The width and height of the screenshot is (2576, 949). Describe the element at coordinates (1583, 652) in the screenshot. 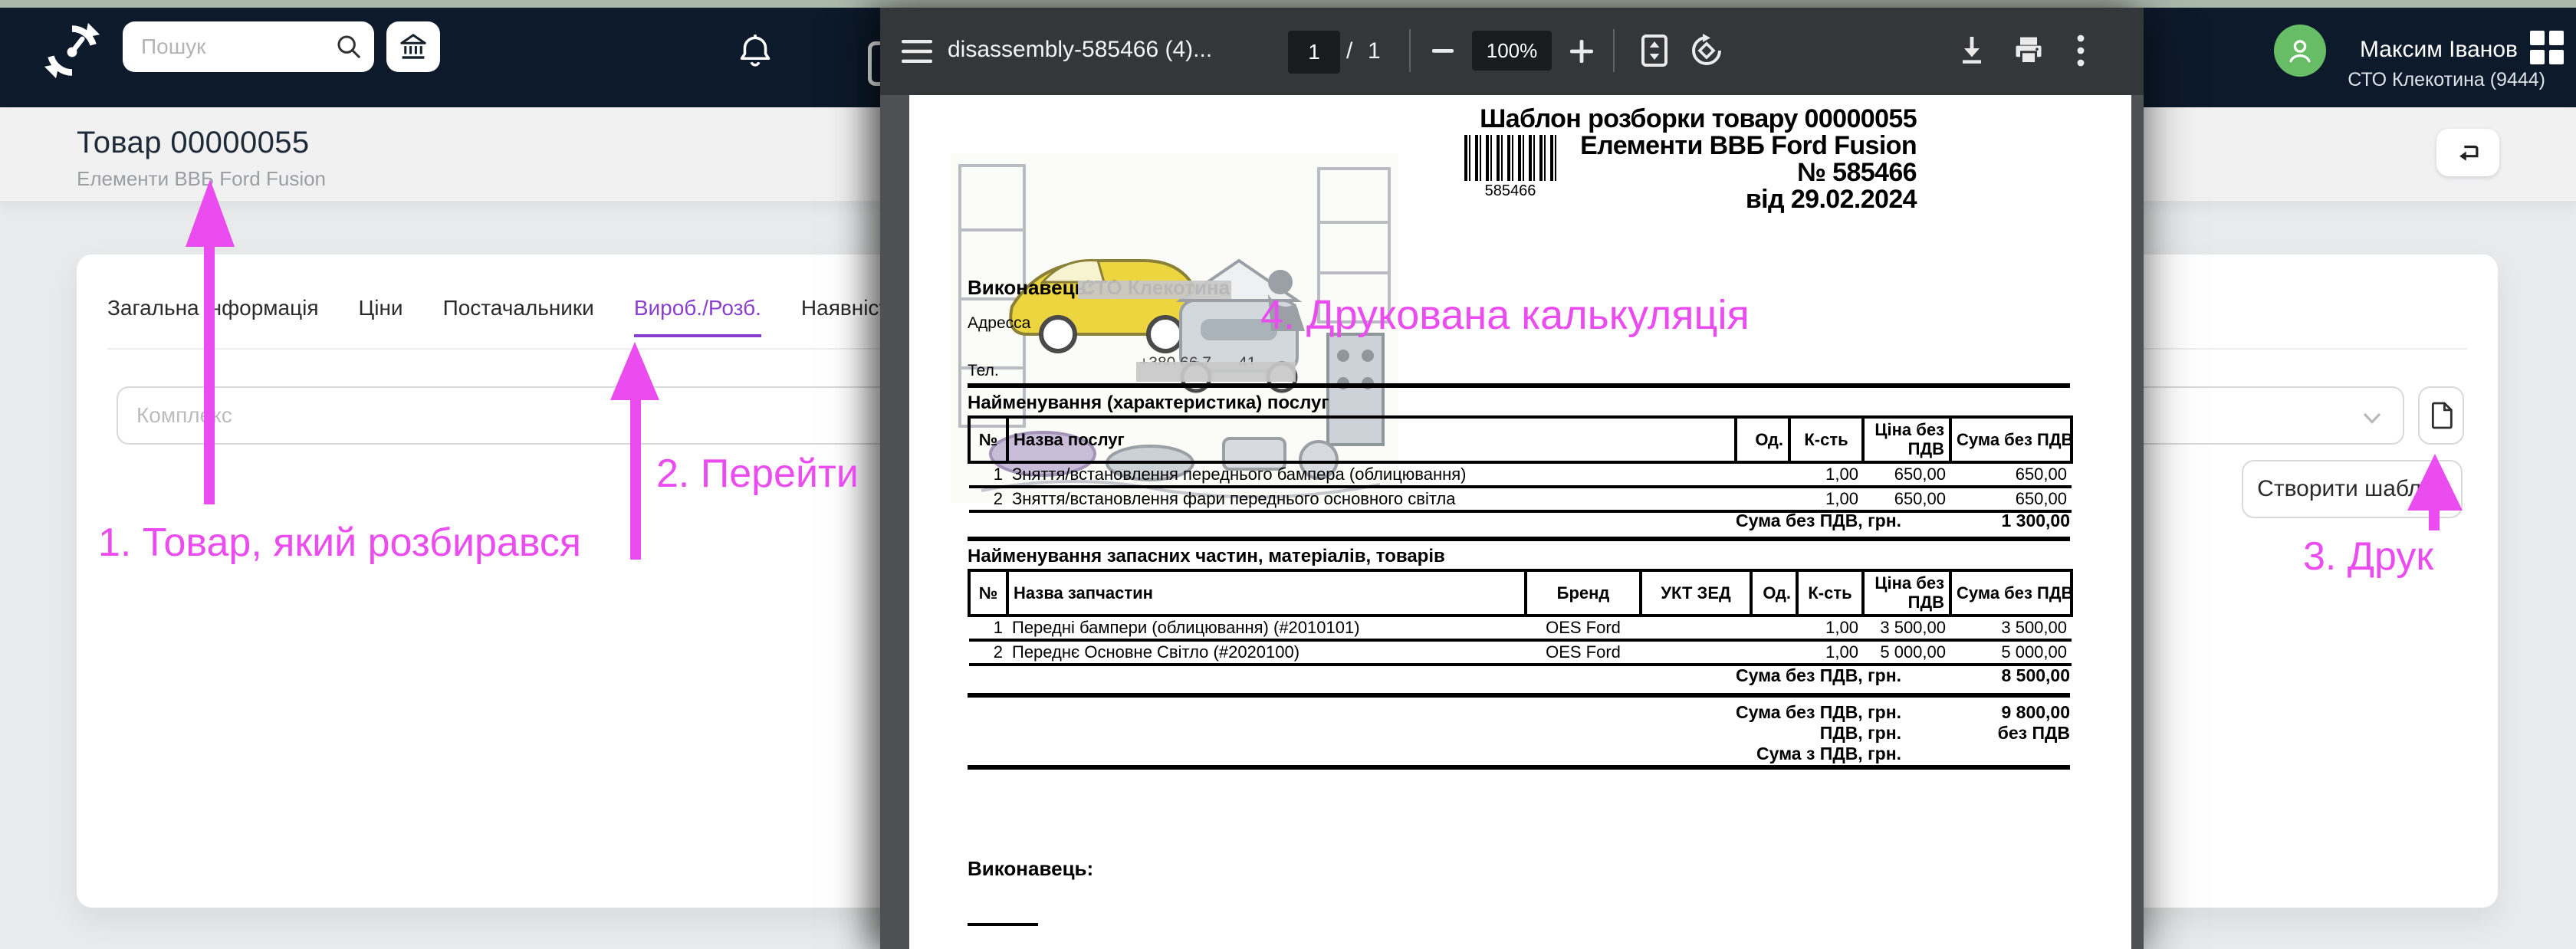

I see `table-cell: OES Ford` at that location.